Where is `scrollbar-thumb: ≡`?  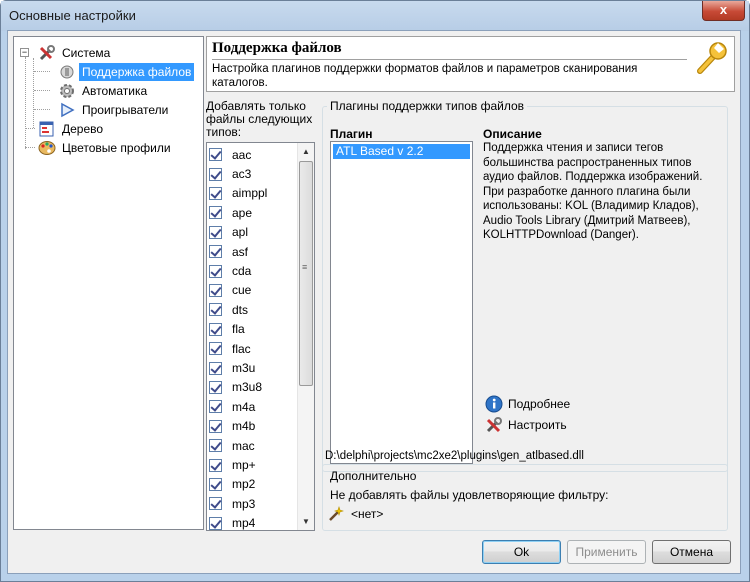 scrollbar-thumb: ≡ is located at coordinates (306, 273).